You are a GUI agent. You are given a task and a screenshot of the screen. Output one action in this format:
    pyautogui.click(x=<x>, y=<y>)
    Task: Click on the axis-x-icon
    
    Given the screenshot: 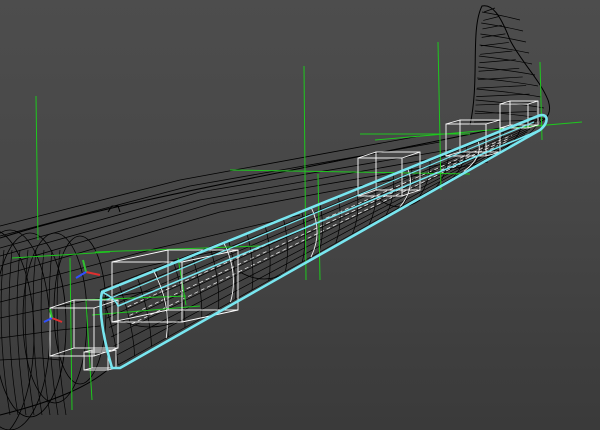 What is the action you would take?
    pyautogui.click(x=93, y=273)
    